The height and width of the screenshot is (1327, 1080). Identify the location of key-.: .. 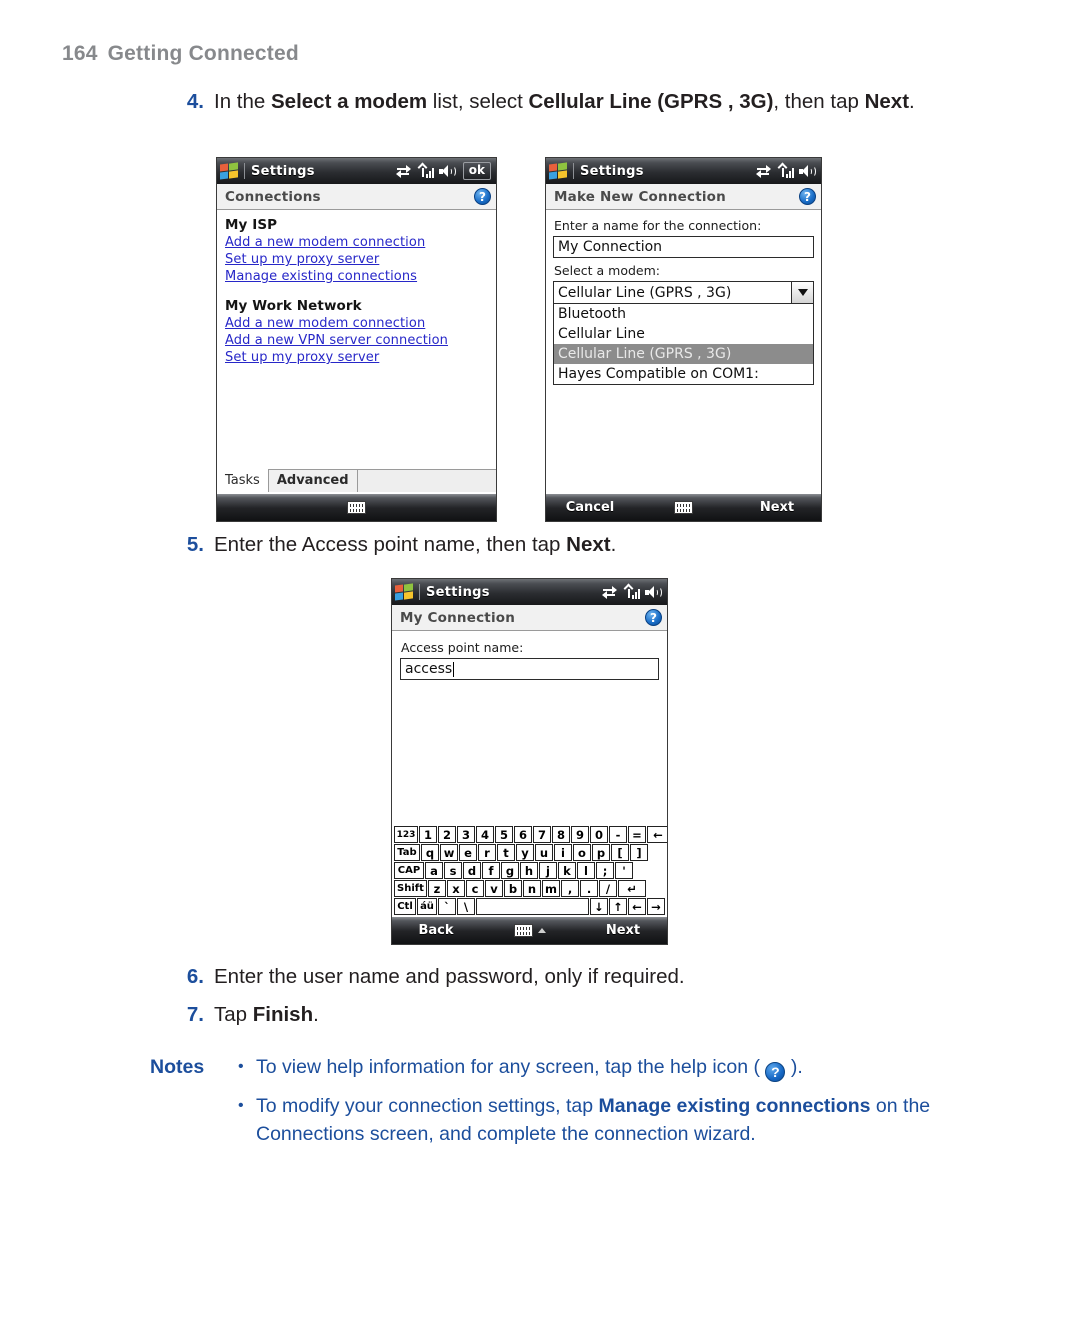
(589, 888).